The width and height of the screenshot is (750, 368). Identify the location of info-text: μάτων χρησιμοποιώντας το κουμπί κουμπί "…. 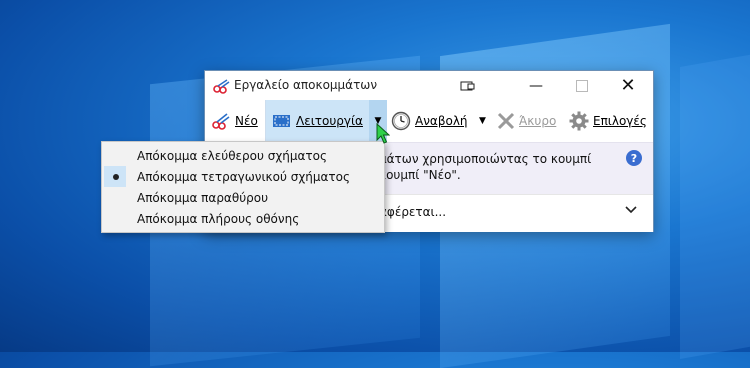
(485, 167).